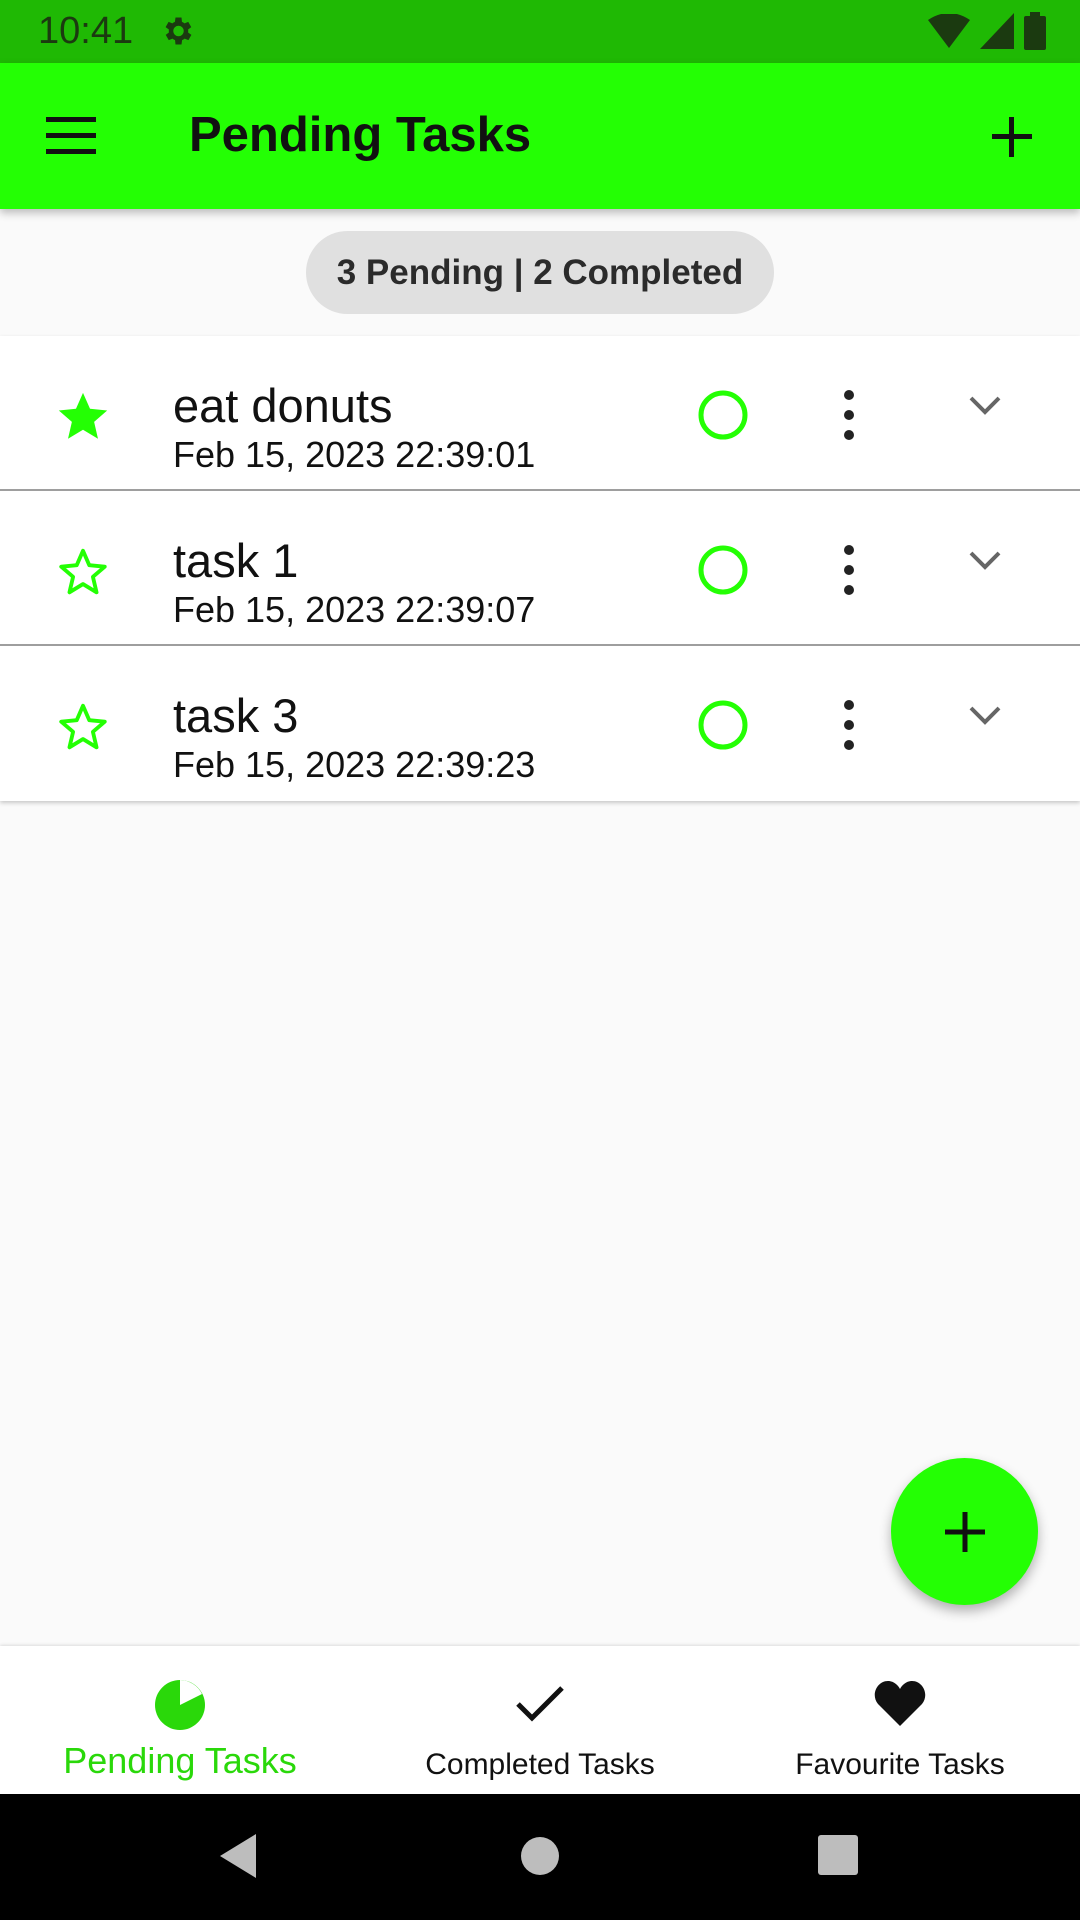 The image size is (1080, 1920). Describe the element at coordinates (73, 135) in the screenshot. I see `menu-icon` at that location.